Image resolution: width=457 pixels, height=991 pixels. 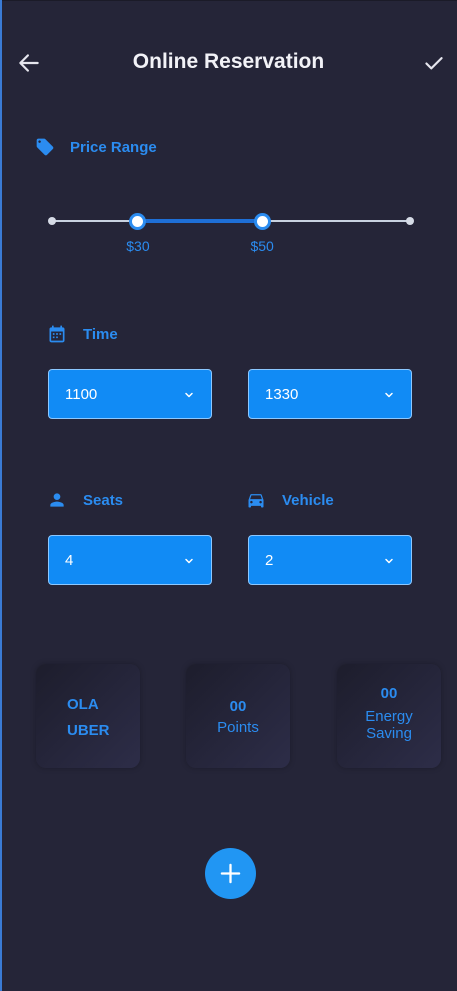 What do you see at coordinates (103, 500) in the screenshot?
I see `seats-label: Seats` at bounding box center [103, 500].